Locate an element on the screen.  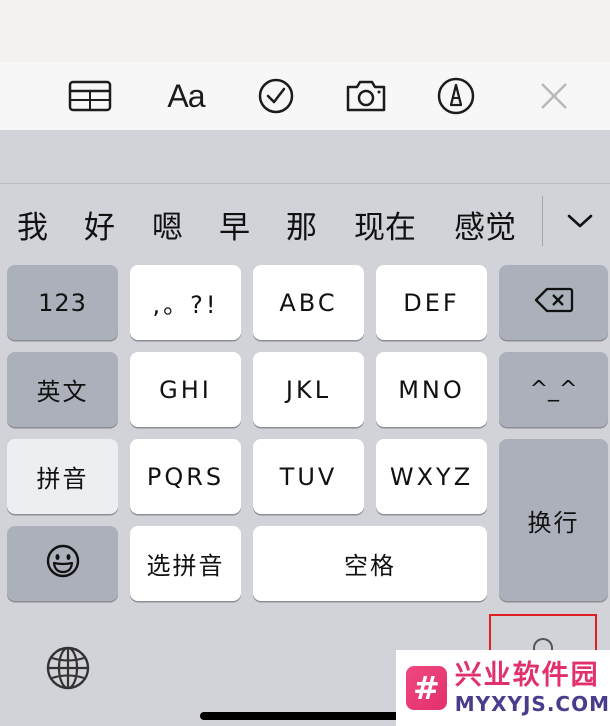
pinyin-key-label: 拼音 is located at coordinates (62, 479).